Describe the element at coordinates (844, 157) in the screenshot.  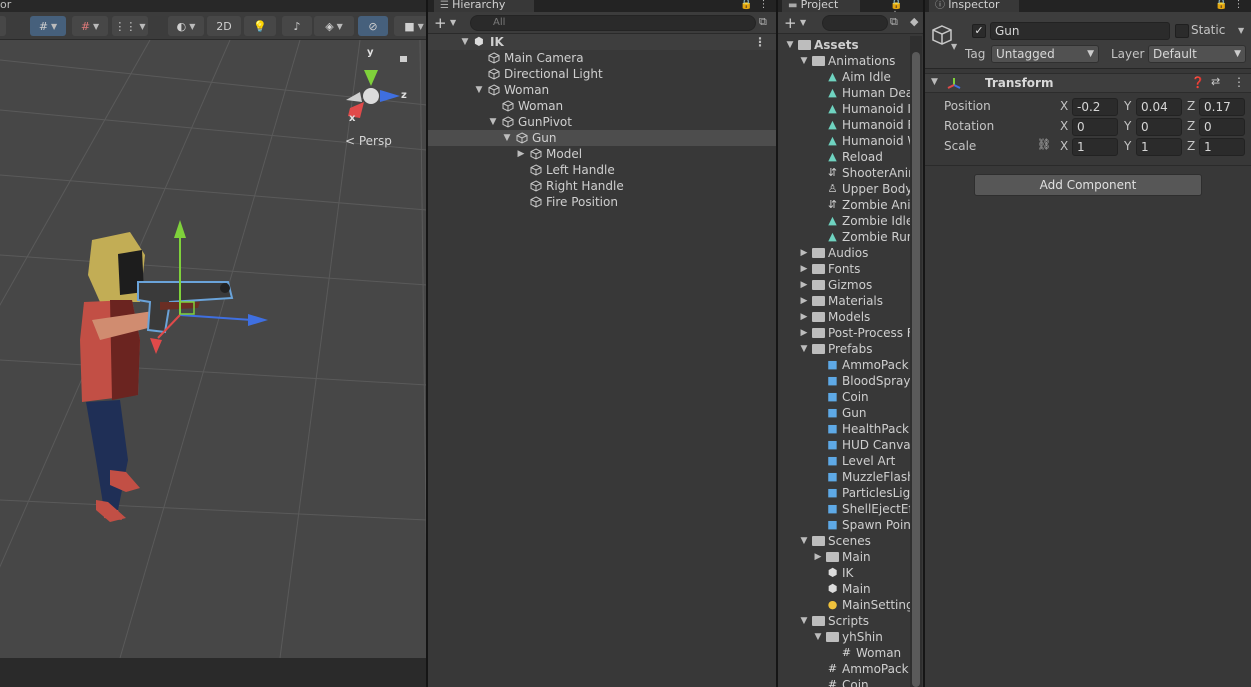
I see `project-item: ▲ Reload` at that location.